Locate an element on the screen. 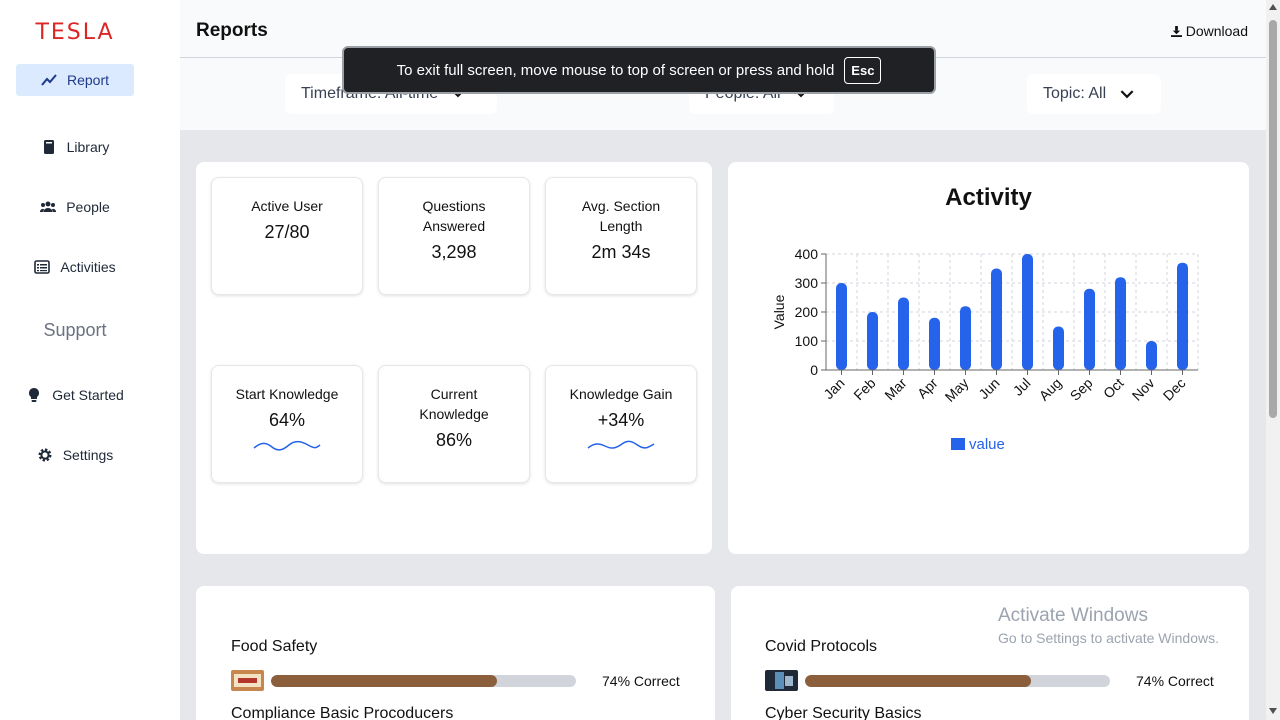 The height and width of the screenshot is (720, 1280). sidebar-item-settings: Settings is located at coordinates (75, 455).